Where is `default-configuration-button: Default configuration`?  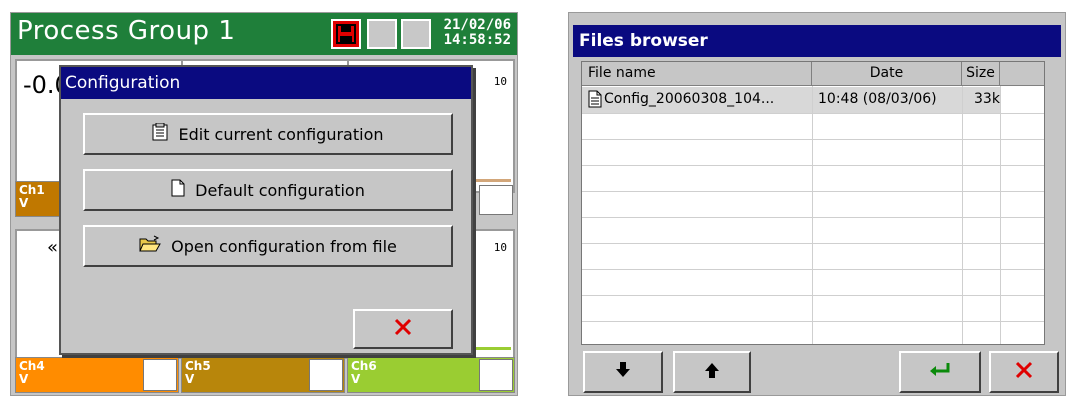
default-configuration-button: Default configuration is located at coordinates (268, 190).